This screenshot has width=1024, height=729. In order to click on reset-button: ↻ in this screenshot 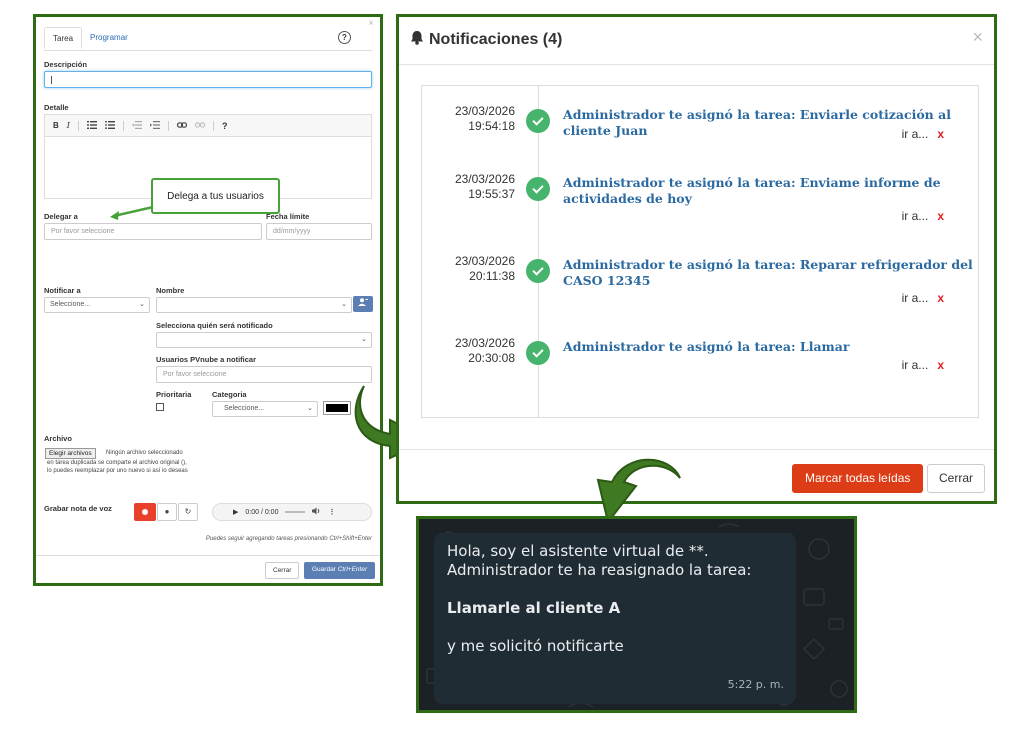, I will do `click(188, 512)`.